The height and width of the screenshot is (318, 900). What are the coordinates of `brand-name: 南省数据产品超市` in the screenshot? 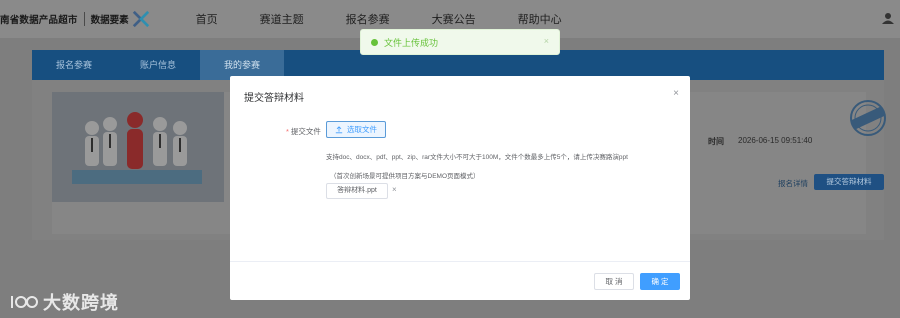 It's located at (39, 20).